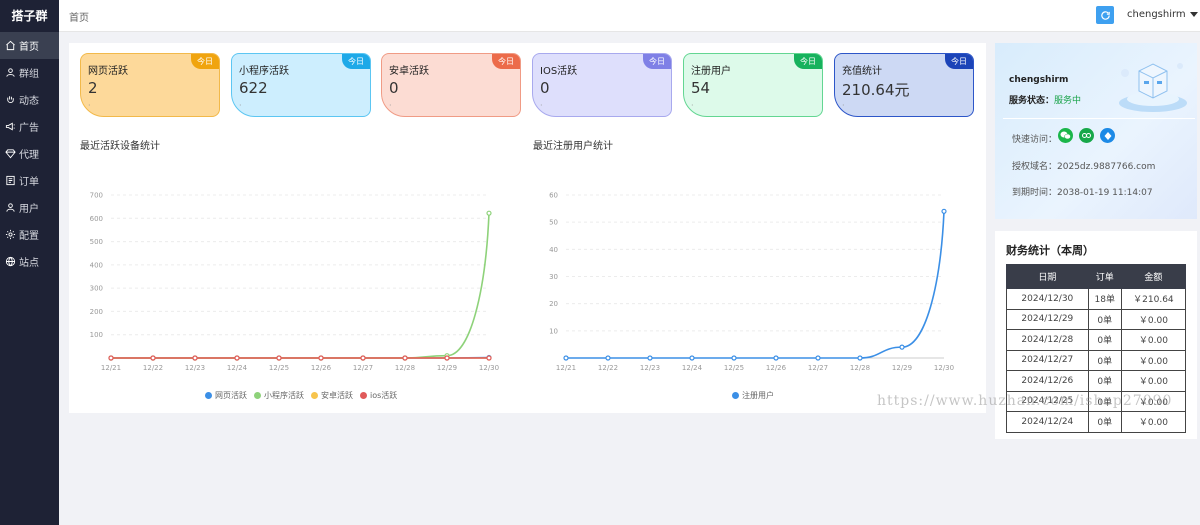  Describe the element at coordinates (692, 368) in the screenshot. I see `x-tick-label: 12/24` at that location.